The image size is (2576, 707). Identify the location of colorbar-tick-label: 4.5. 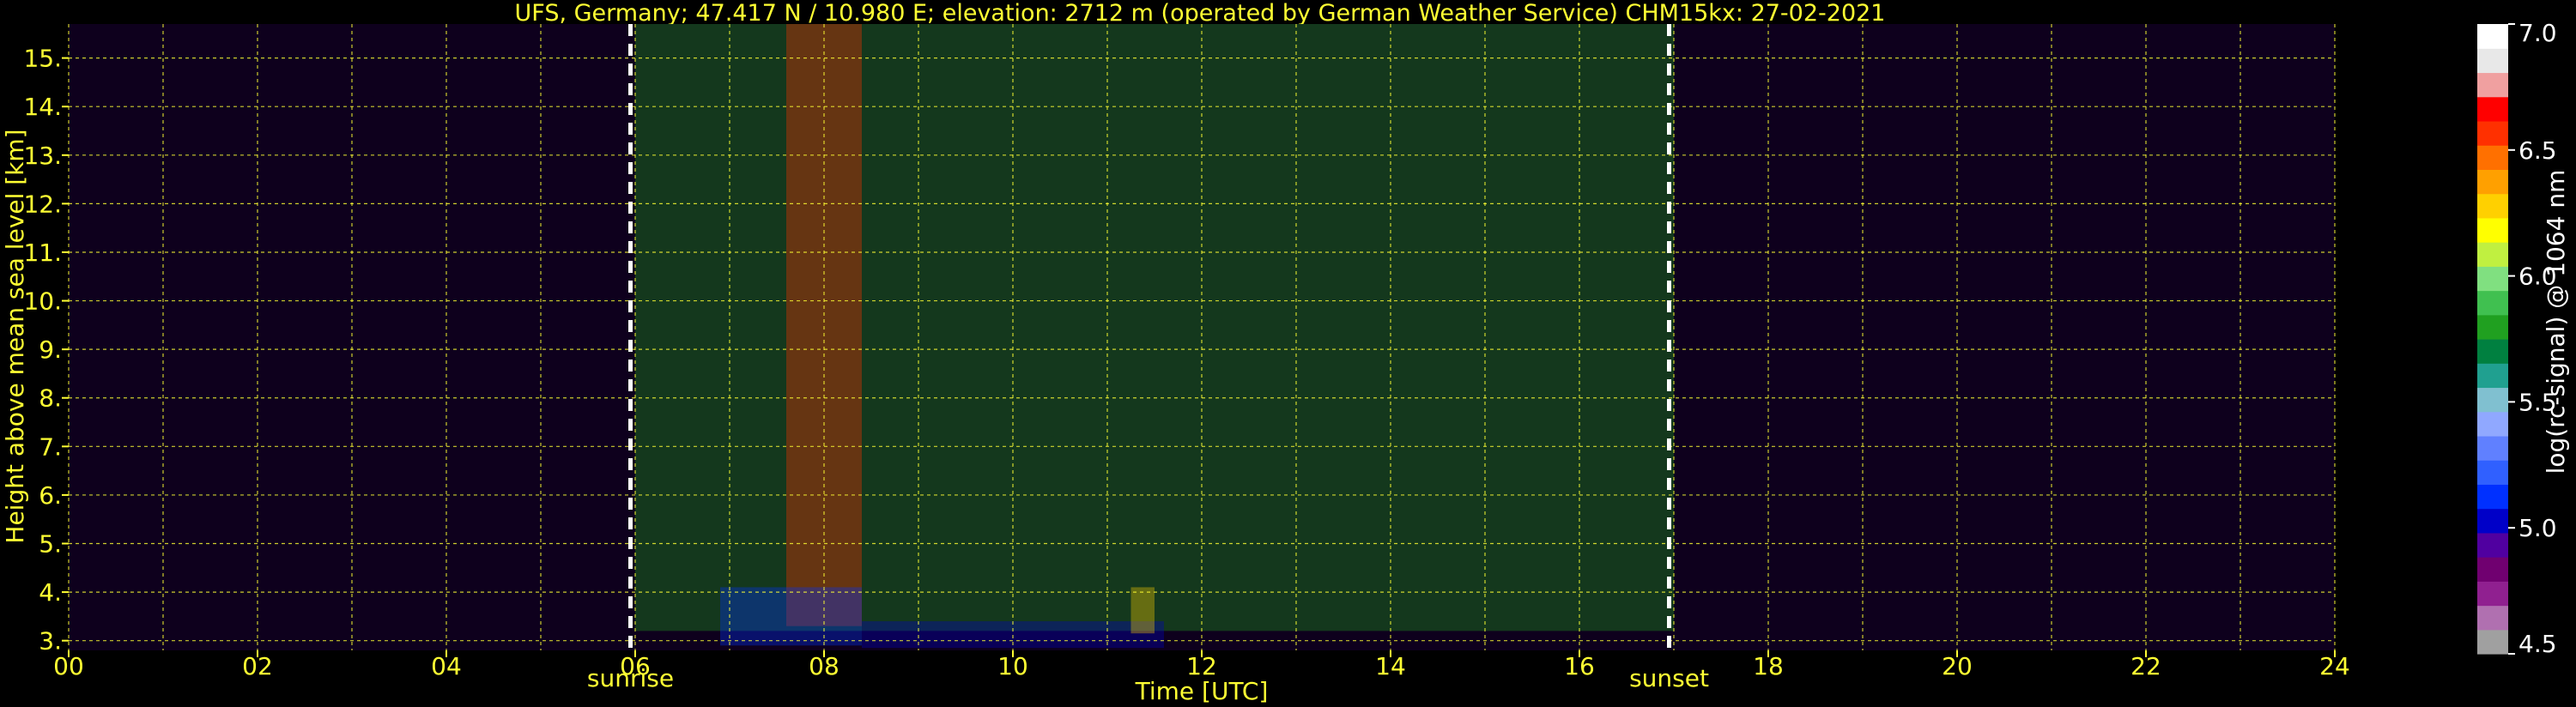
(2537, 644).